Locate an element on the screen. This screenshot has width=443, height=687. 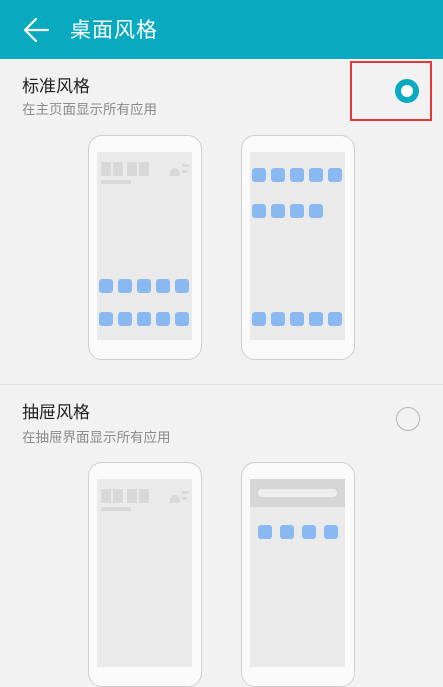
section-divider is located at coordinates (221, 384).